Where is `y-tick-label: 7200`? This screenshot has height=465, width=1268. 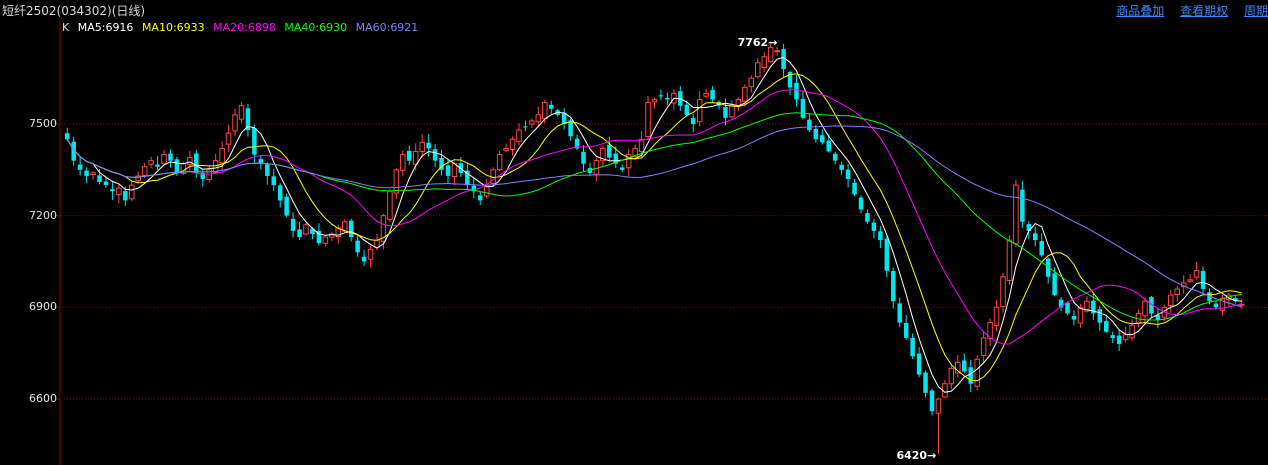 y-tick-label: 7200 is located at coordinates (43, 215).